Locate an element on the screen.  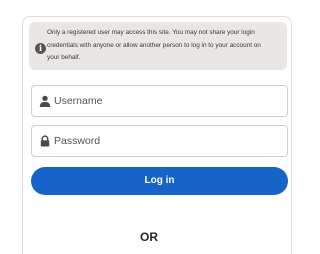
lock-icon is located at coordinates (45, 141).